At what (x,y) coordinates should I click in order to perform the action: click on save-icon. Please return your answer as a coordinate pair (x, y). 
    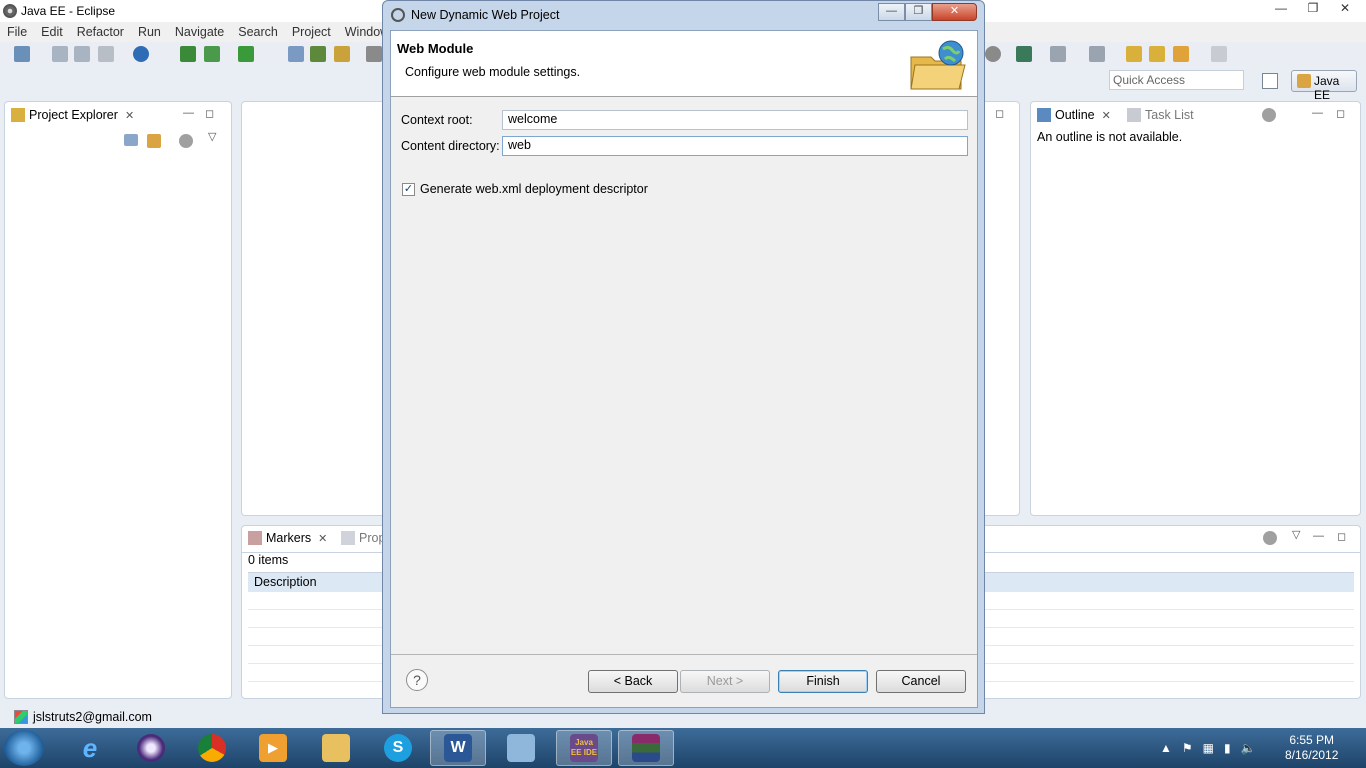
    Looking at the image, I should click on (60, 54).